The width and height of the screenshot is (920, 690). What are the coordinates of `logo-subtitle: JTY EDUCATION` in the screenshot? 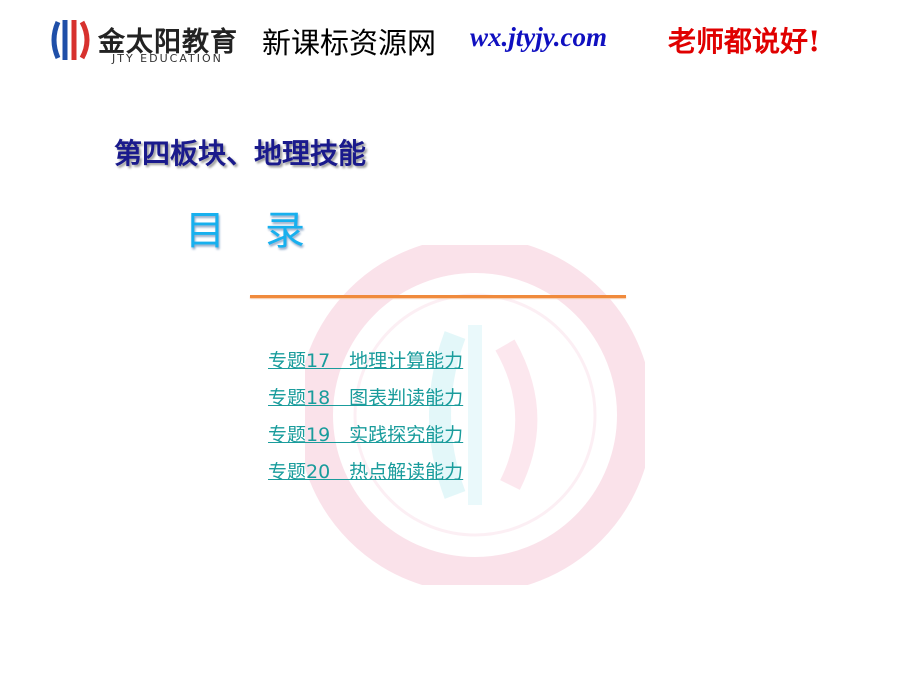 It's located at (167, 58).